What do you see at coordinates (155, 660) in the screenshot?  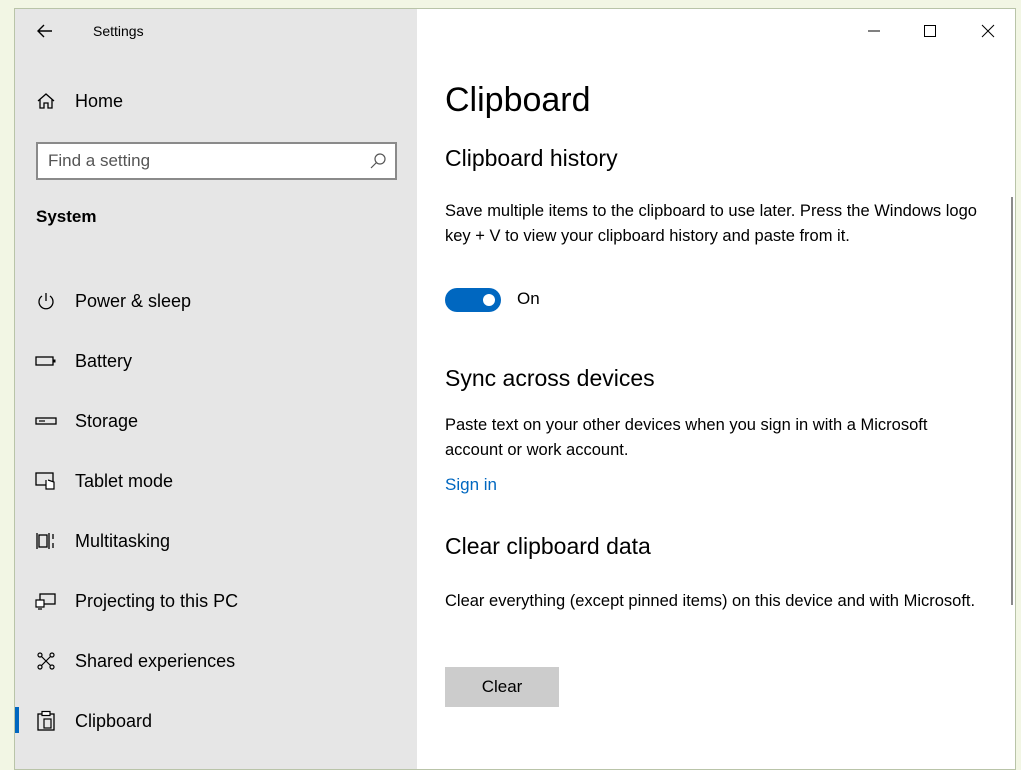 I see `sidebar-item-label: Shared experiences` at bounding box center [155, 660].